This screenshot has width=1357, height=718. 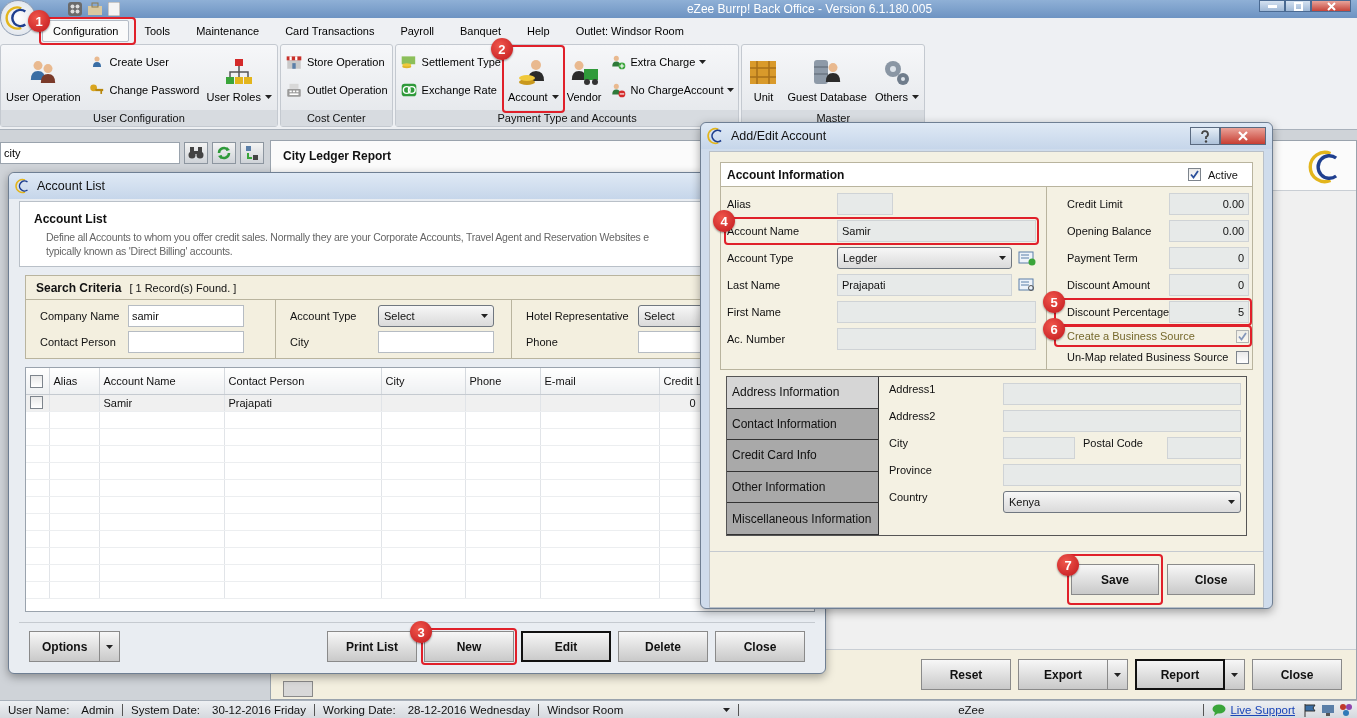 What do you see at coordinates (1027, 285) in the screenshot?
I see `list-search-icon` at bounding box center [1027, 285].